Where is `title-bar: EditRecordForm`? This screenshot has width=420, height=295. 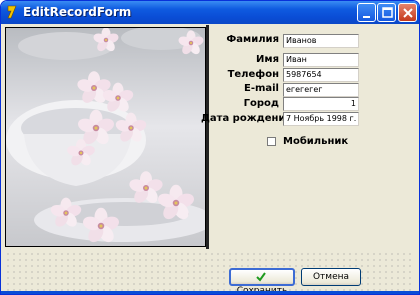
title-bar: EditRecordForm is located at coordinates (210, 12).